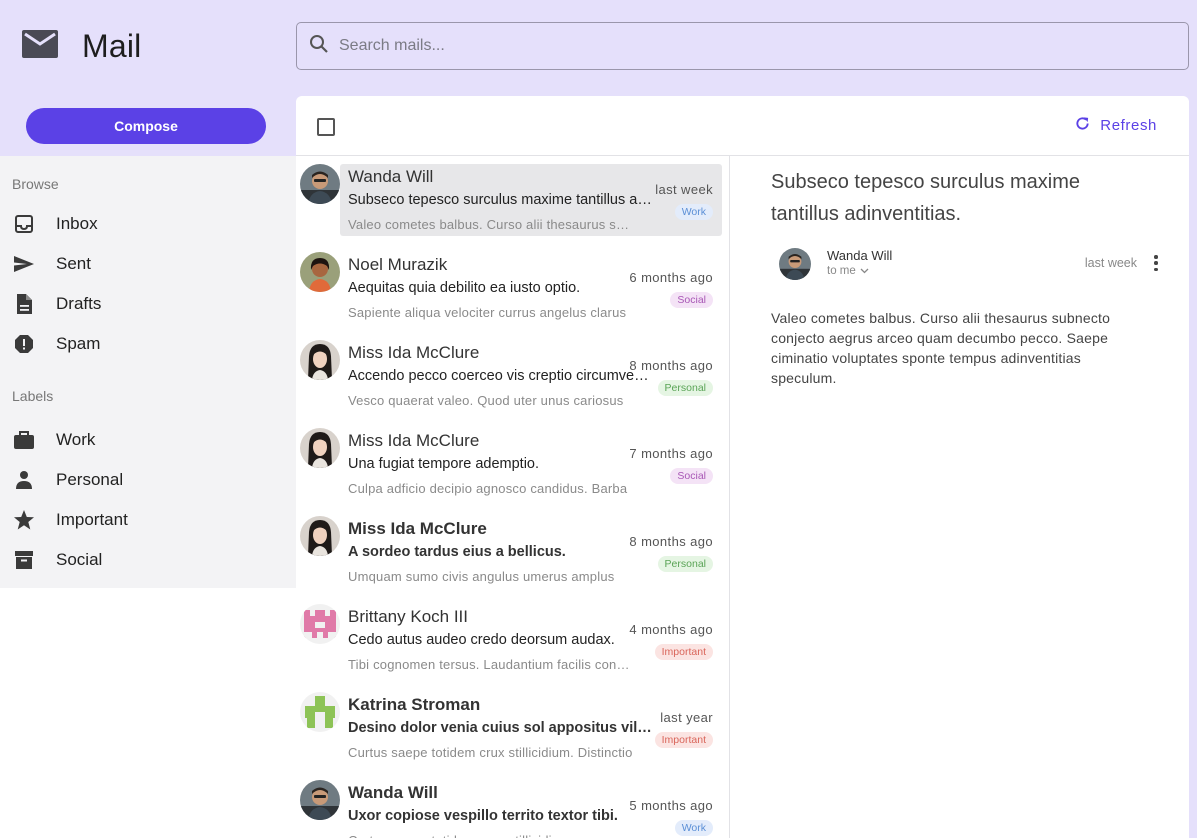  Describe the element at coordinates (73, 263) in the screenshot. I see `sidebar-item-label: Sent` at that location.